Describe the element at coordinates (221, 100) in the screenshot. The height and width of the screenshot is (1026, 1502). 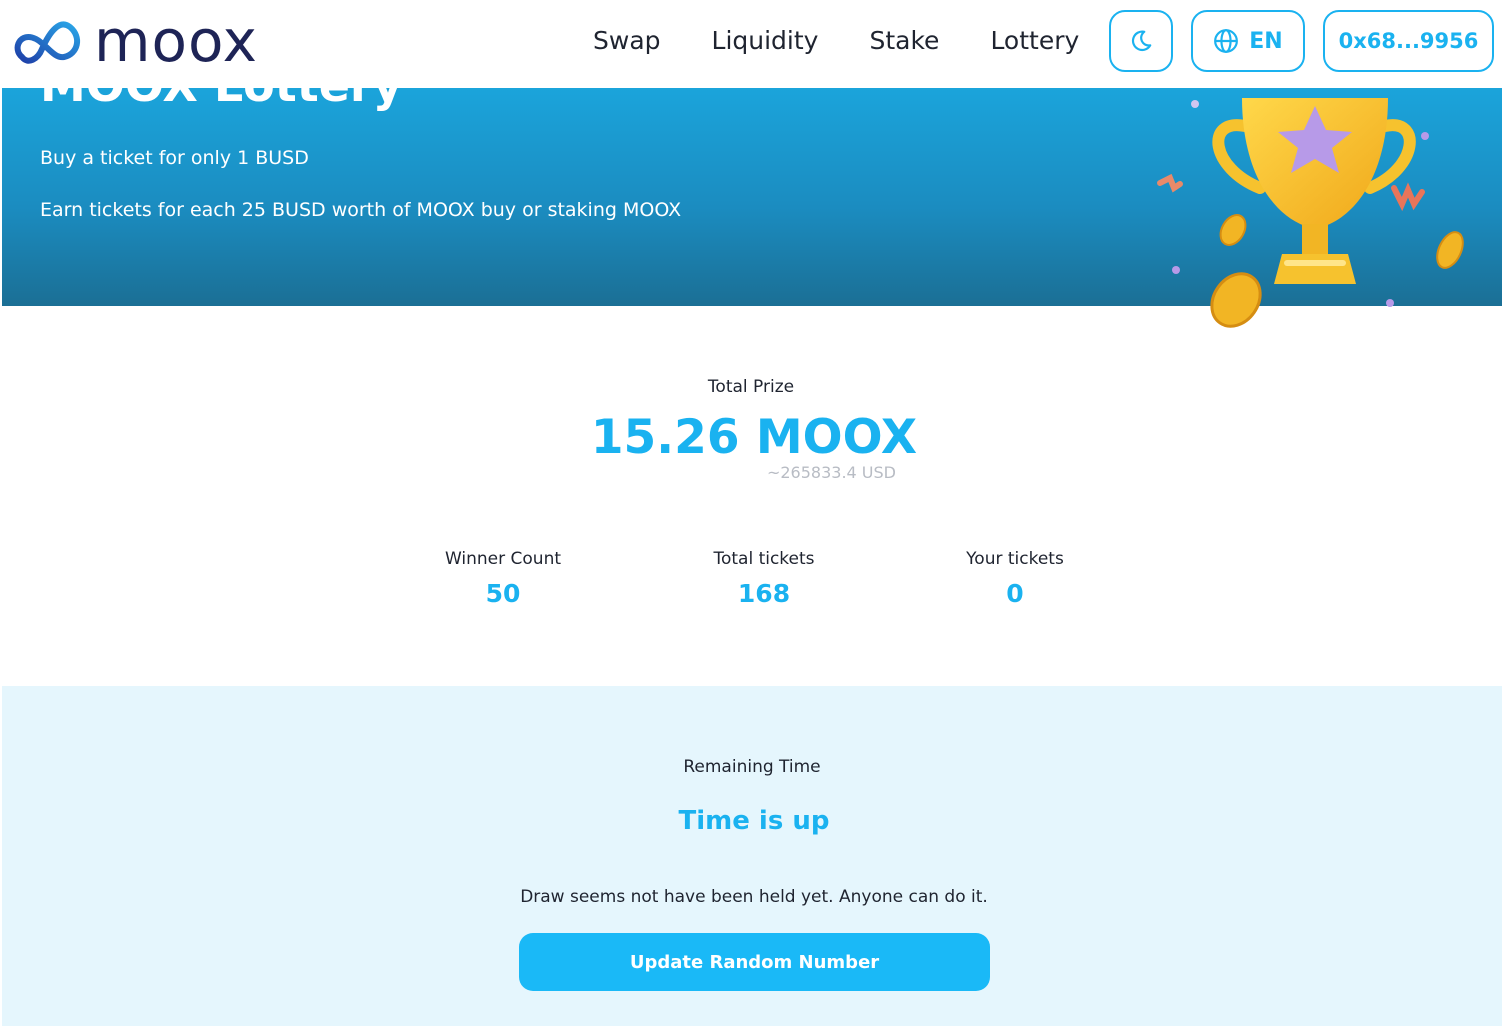
I see `hero-title: MOOX Lottery` at that location.